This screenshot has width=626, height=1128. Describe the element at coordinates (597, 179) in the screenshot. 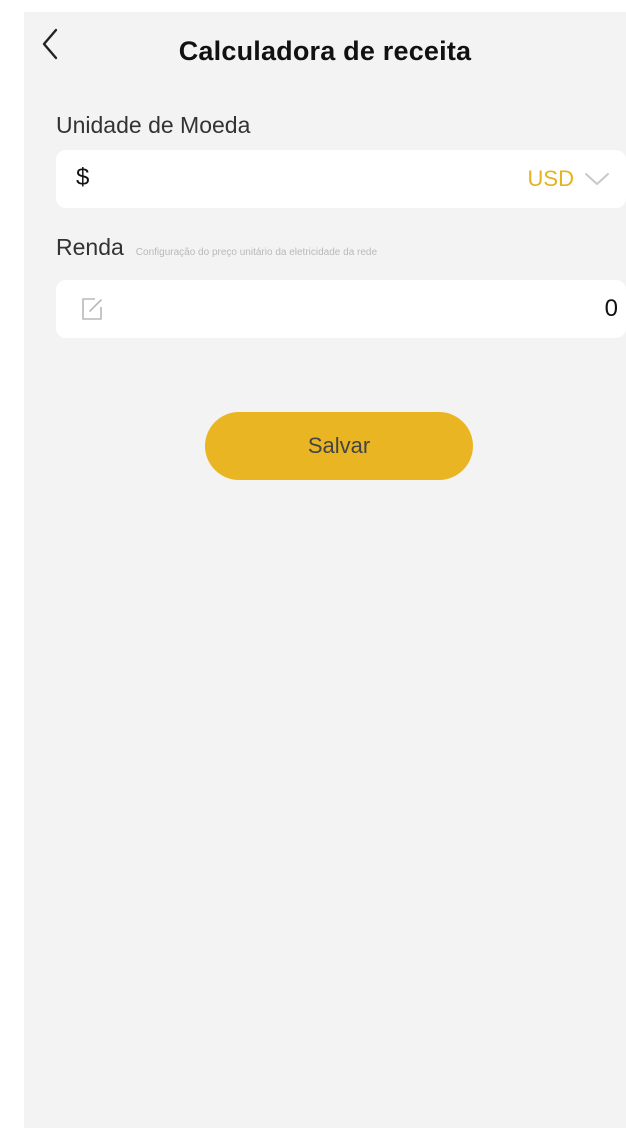

I see `chevron-down-icon` at that location.